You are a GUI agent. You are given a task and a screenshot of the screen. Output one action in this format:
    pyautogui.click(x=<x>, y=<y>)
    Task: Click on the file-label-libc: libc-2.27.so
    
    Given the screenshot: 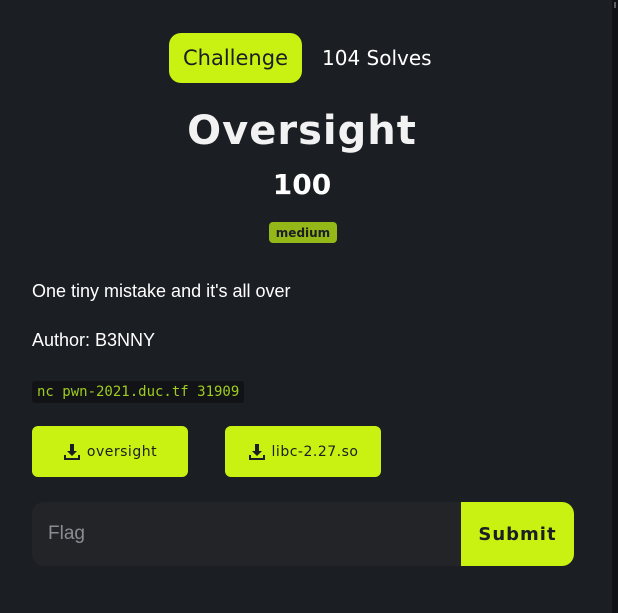 What is the action you would take?
    pyautogui.click(x=315, y=451)
    